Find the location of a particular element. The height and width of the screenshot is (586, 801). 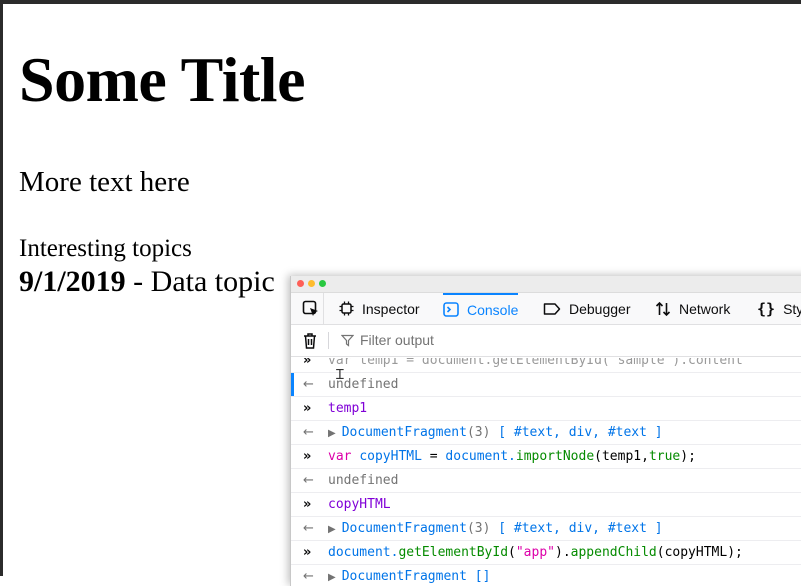

topics-heading: Interesting topics is located at coordinates (105, 248).